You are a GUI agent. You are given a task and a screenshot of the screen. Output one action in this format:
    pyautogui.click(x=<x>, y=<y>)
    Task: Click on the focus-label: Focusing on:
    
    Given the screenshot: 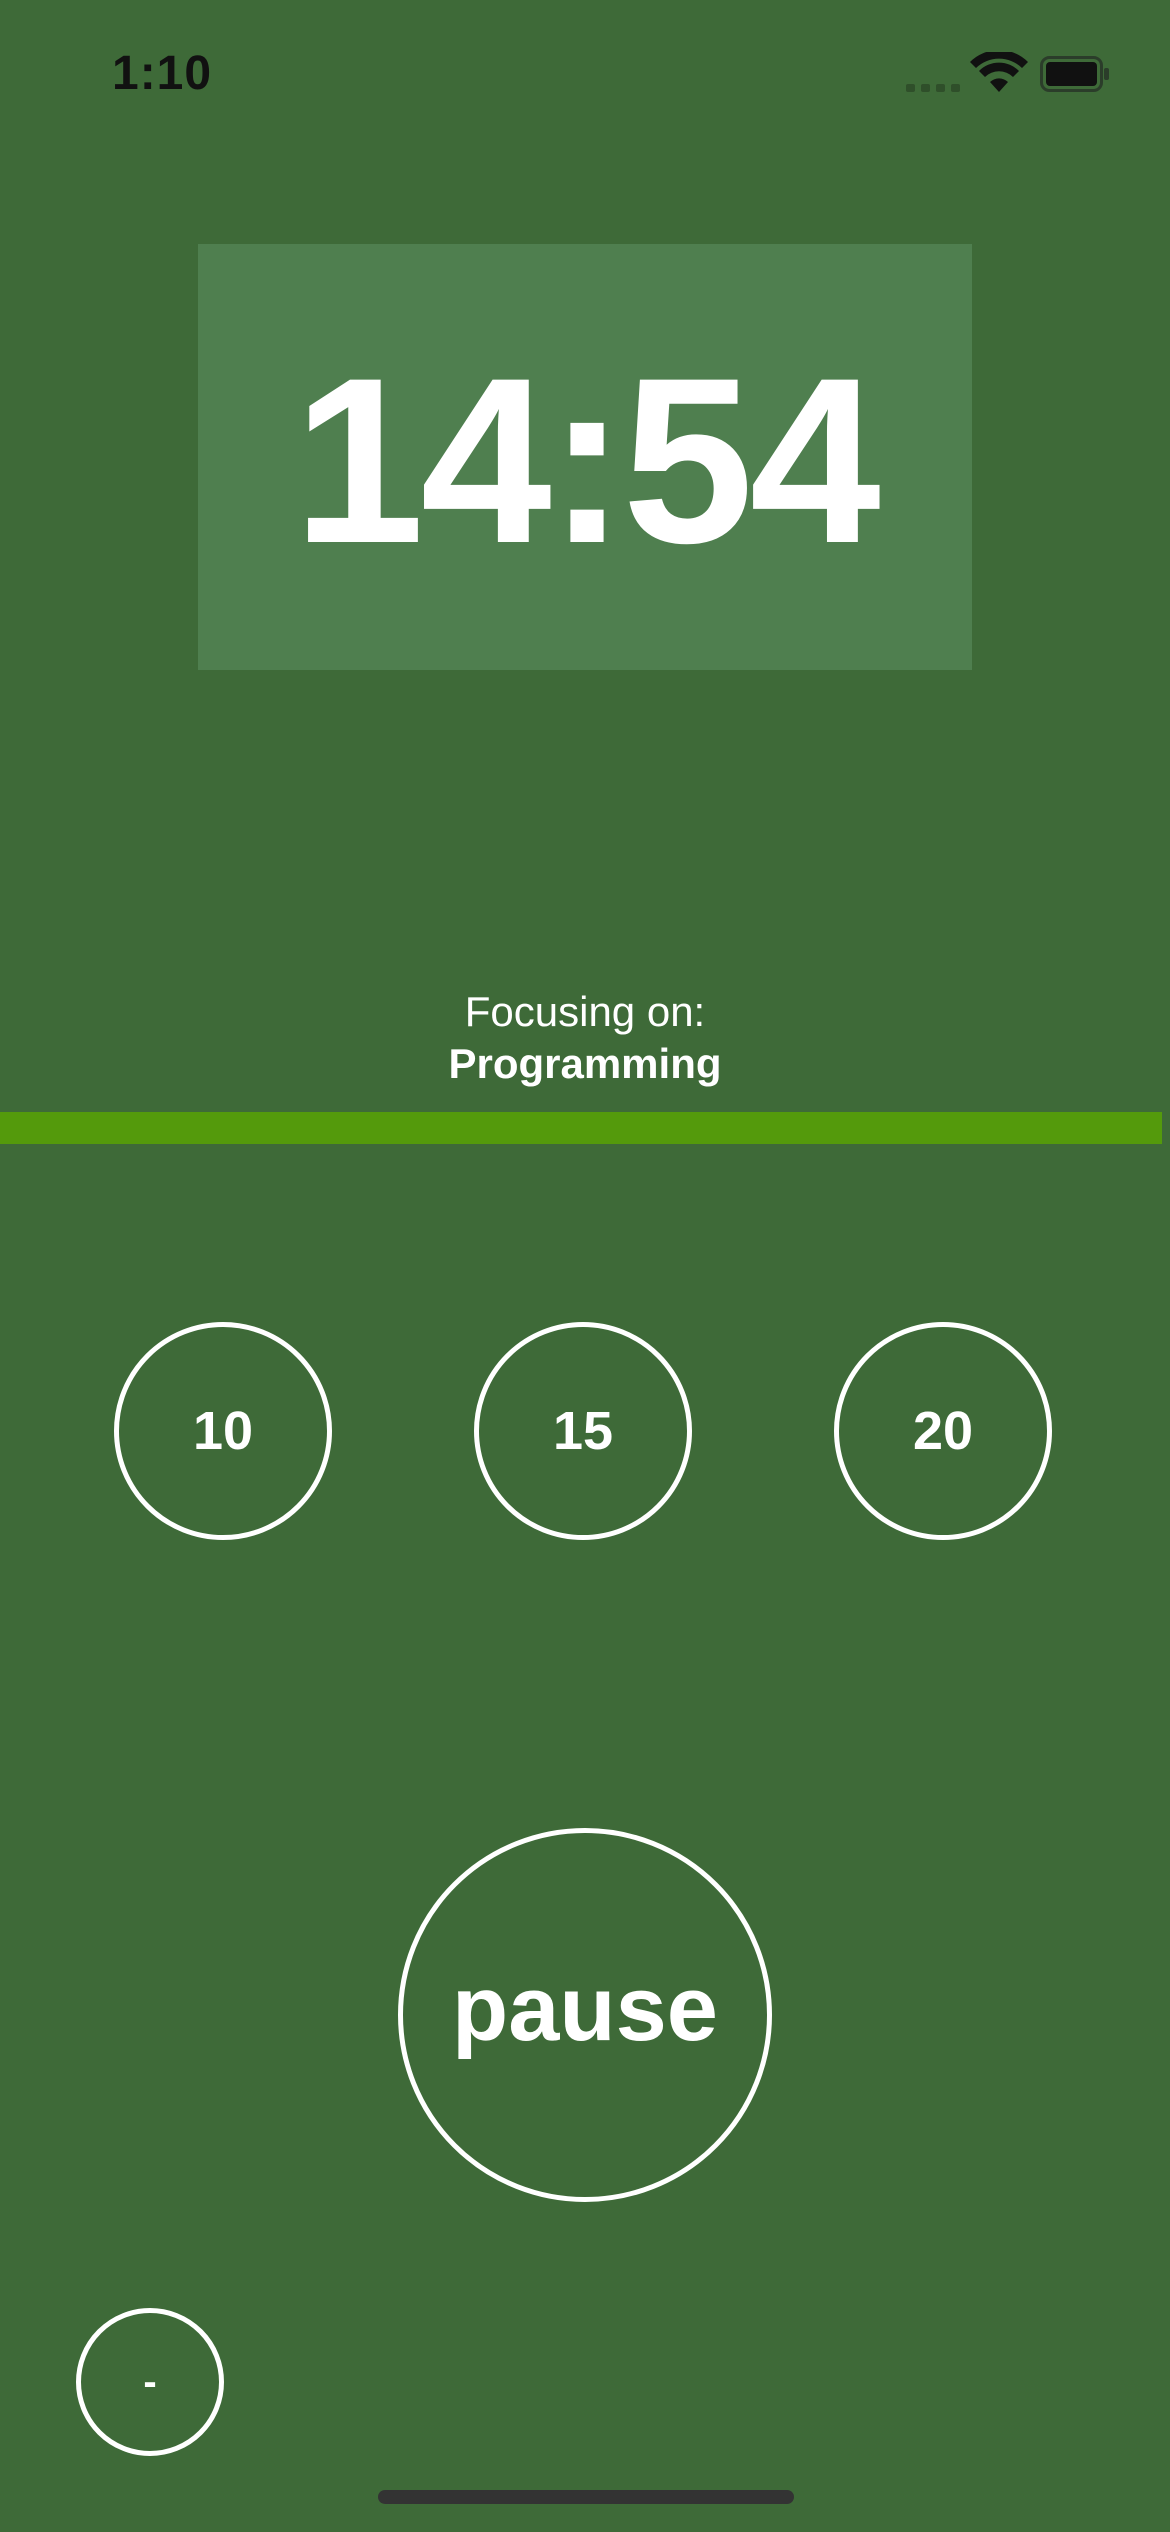 What is the action you would take?
    pyautogui.click(x=585, y=1011)
    